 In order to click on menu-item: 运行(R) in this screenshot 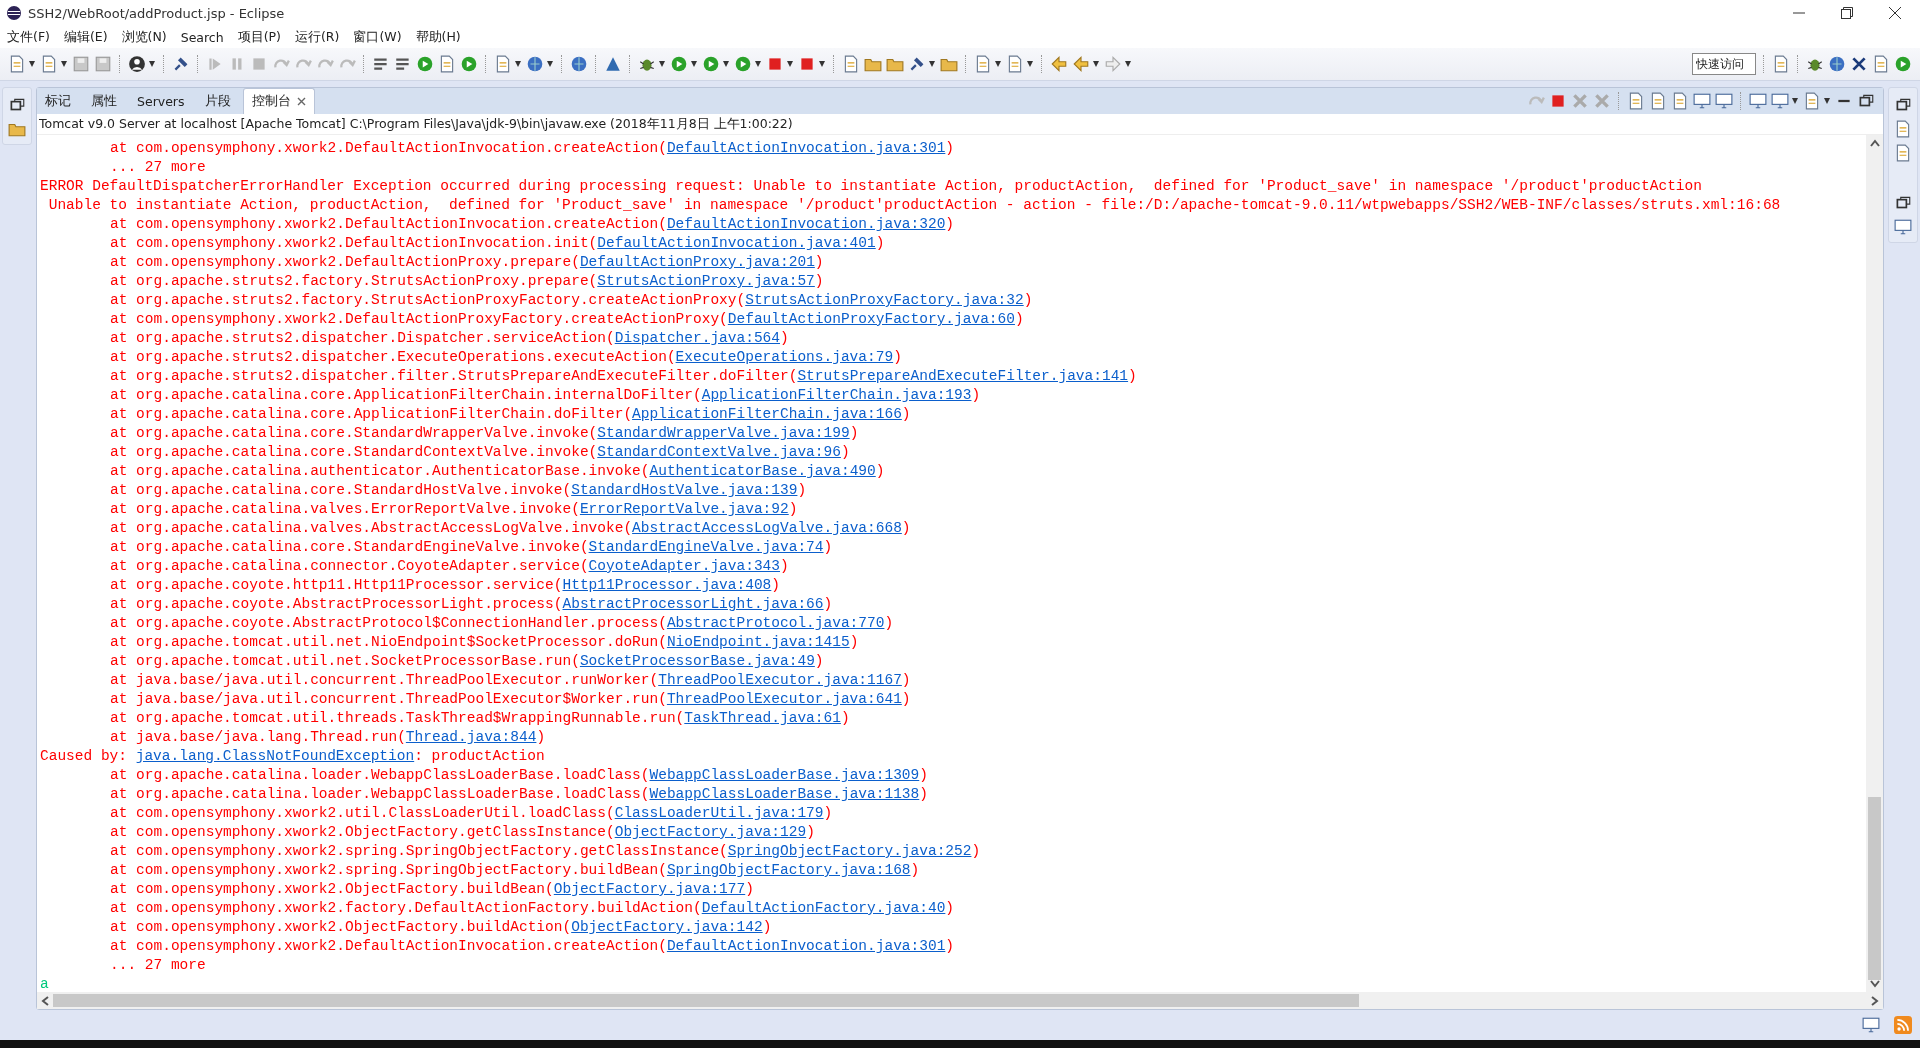, I will do `click(317, 37)`.